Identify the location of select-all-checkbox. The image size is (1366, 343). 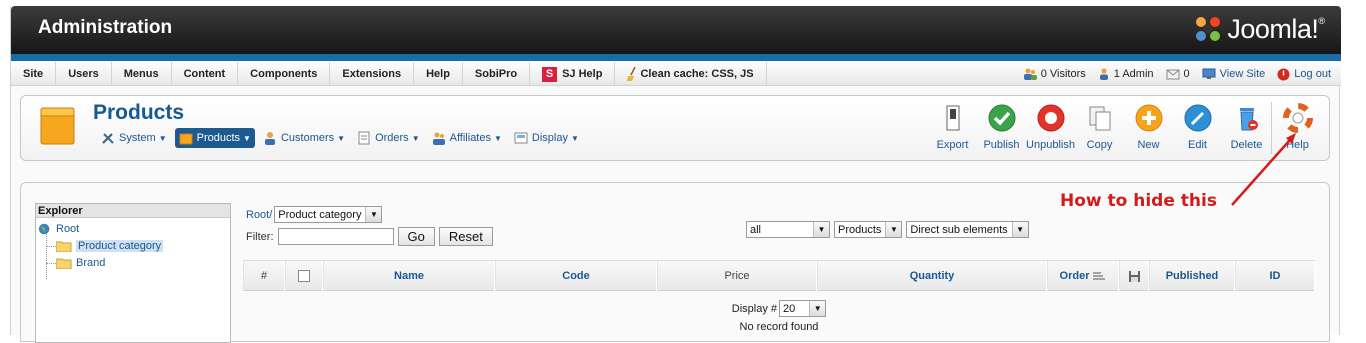
(304, 276).